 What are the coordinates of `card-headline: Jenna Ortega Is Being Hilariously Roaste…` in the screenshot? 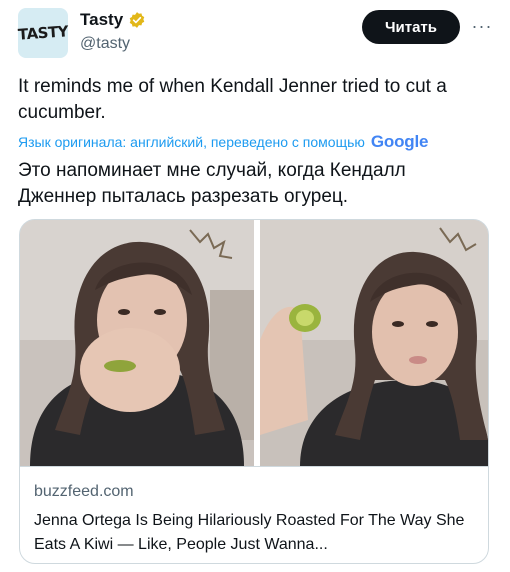 It's located at (249, 532).